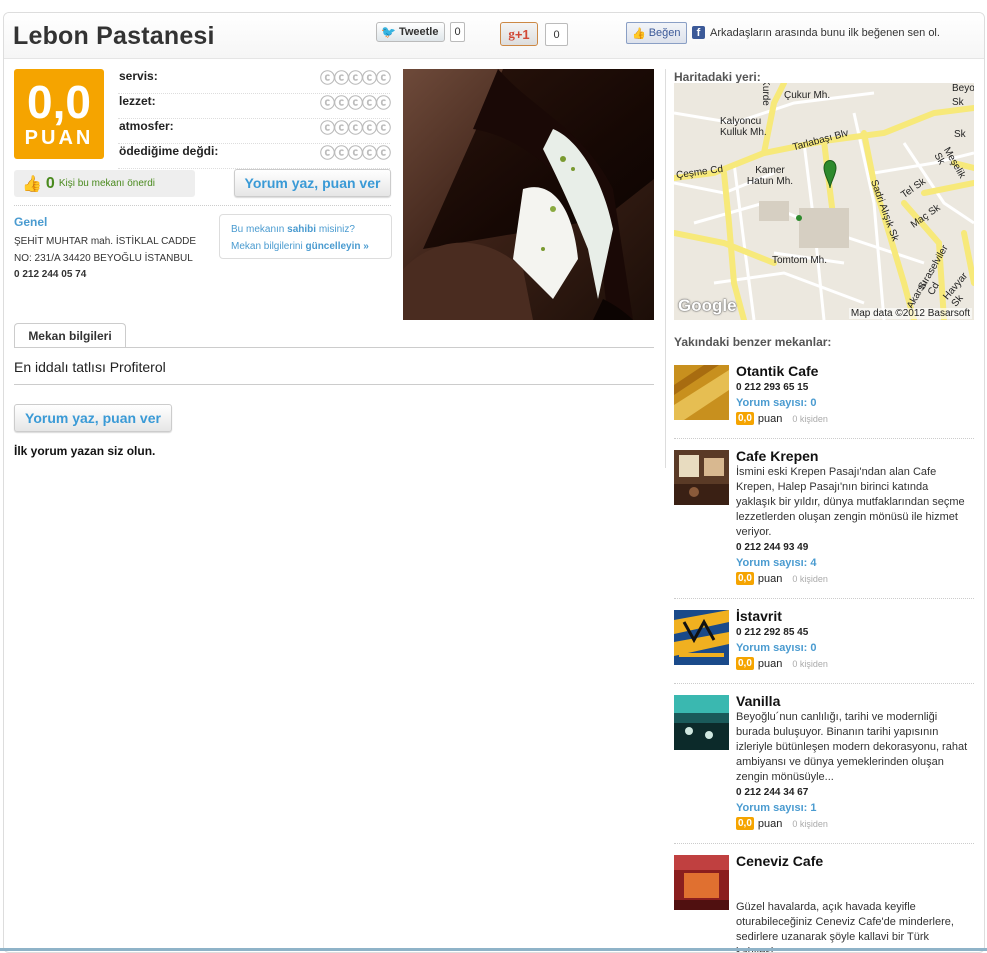 This screenshot has height=953, width=987. What do you see at coordinates (776, 808) in the screenshot?
I see `place-review-count: Yorum sayısı: 1` at bounding box center [776, 808].